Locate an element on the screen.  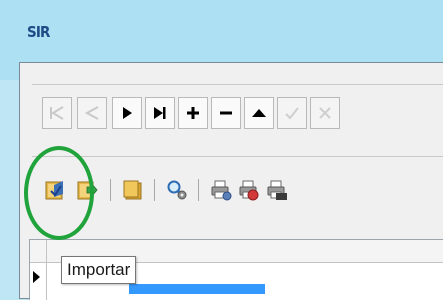
cancel-record-button is located at coordinates (325, 113).